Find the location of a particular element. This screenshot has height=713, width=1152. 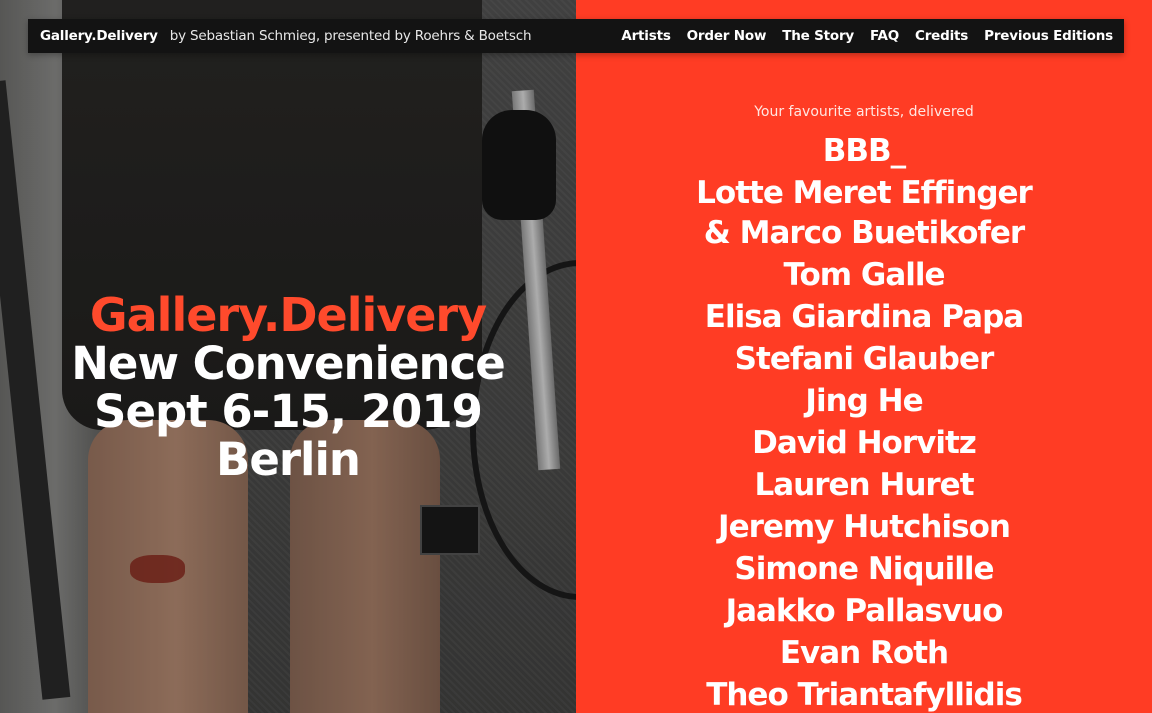

artist-item: Evan Roth is located at coordinates (864, 653).